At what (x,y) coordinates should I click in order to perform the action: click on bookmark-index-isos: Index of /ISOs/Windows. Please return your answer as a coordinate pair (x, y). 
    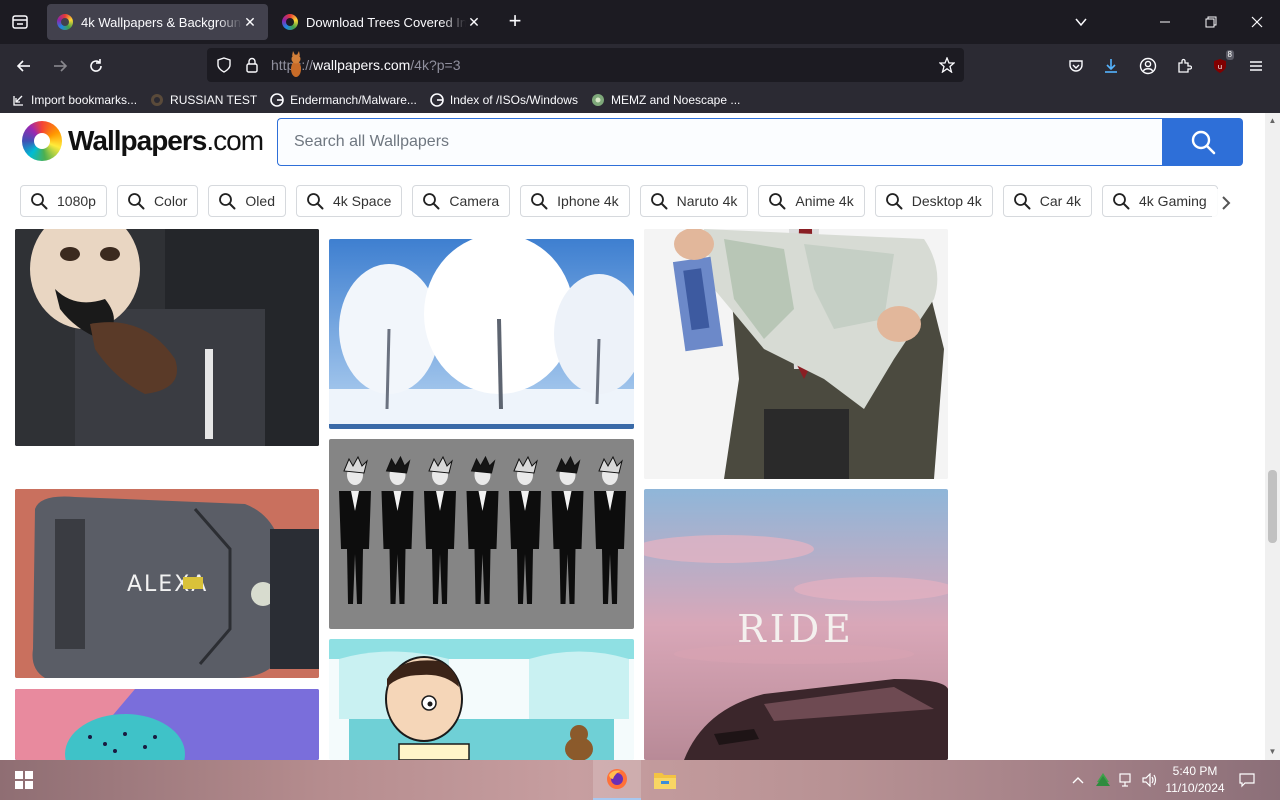
    Looking at the image, I should click on (503, 100).